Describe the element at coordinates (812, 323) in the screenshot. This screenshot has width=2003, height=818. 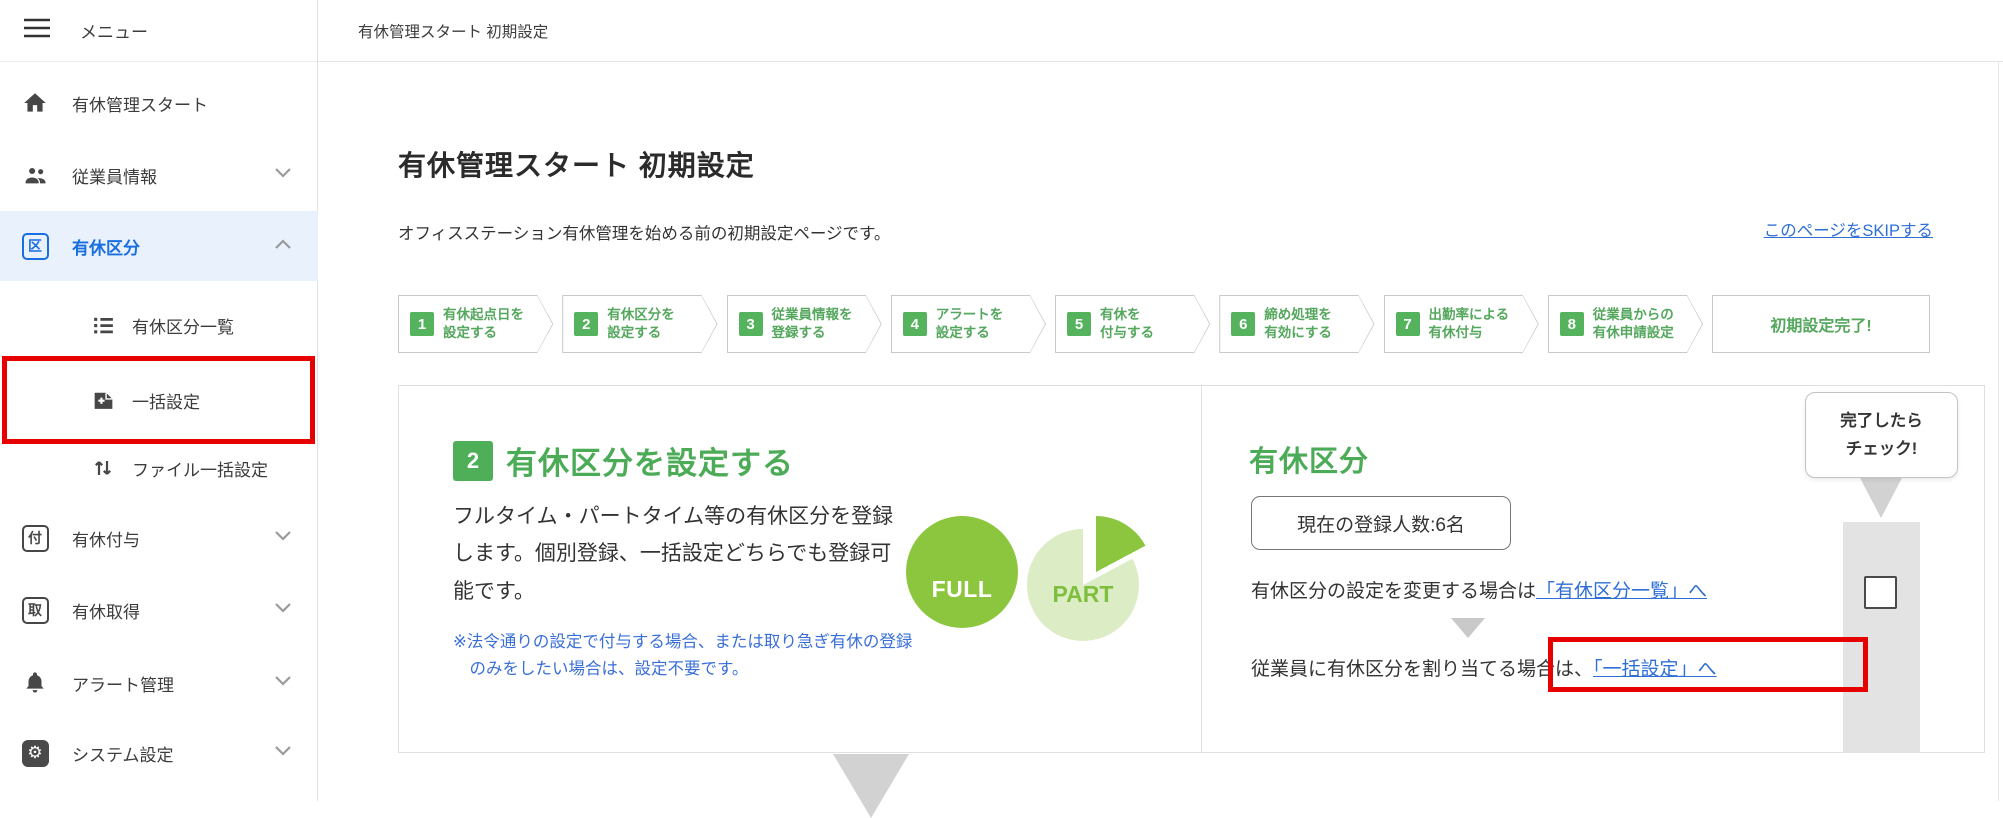
I see `step-label: 従業員情報を 登録する` at that location.